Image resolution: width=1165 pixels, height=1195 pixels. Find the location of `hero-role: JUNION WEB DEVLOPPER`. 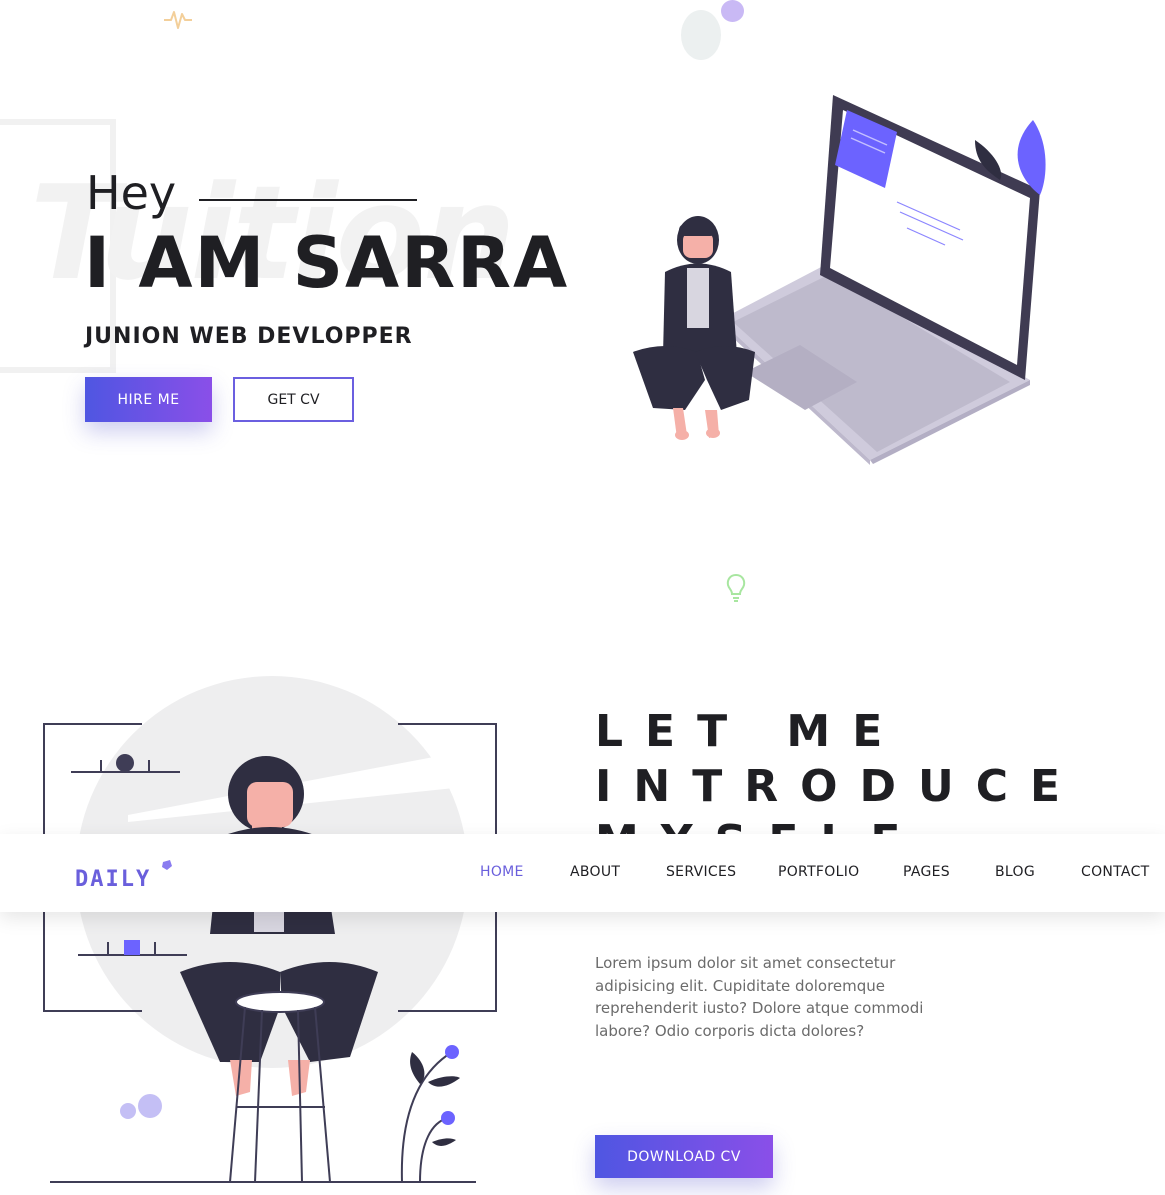

hero-role: JUNION WEB DEVLOPPER is located at coordinates (249, 336).